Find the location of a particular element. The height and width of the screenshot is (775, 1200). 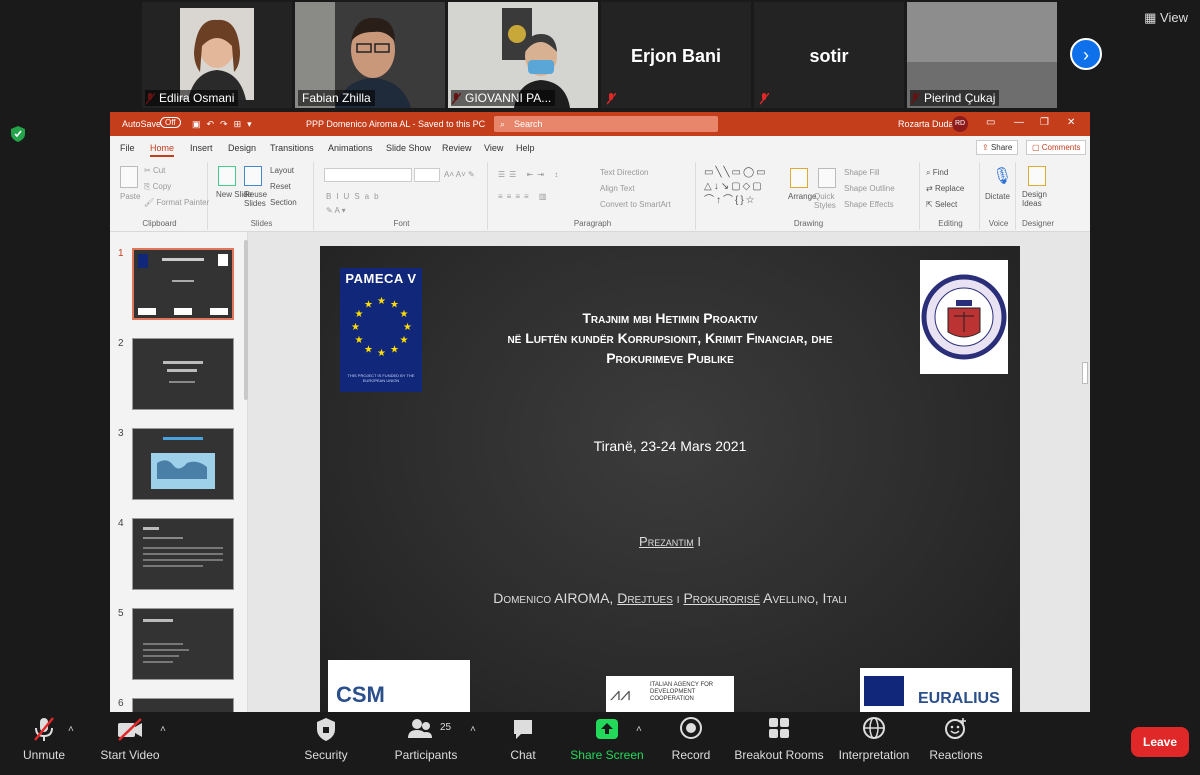

muted-mic-icon is located at coordinates (44, 729).